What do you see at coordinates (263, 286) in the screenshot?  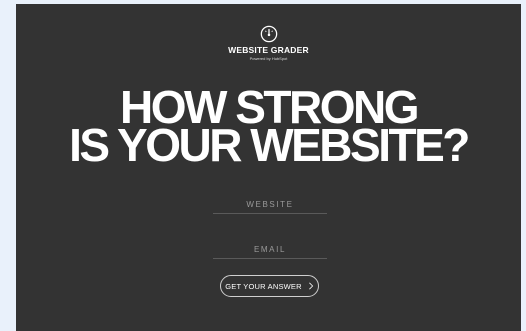 I see `get-your-answer-label: GET YOUR ANSWER` at bounding box center [263, 286].